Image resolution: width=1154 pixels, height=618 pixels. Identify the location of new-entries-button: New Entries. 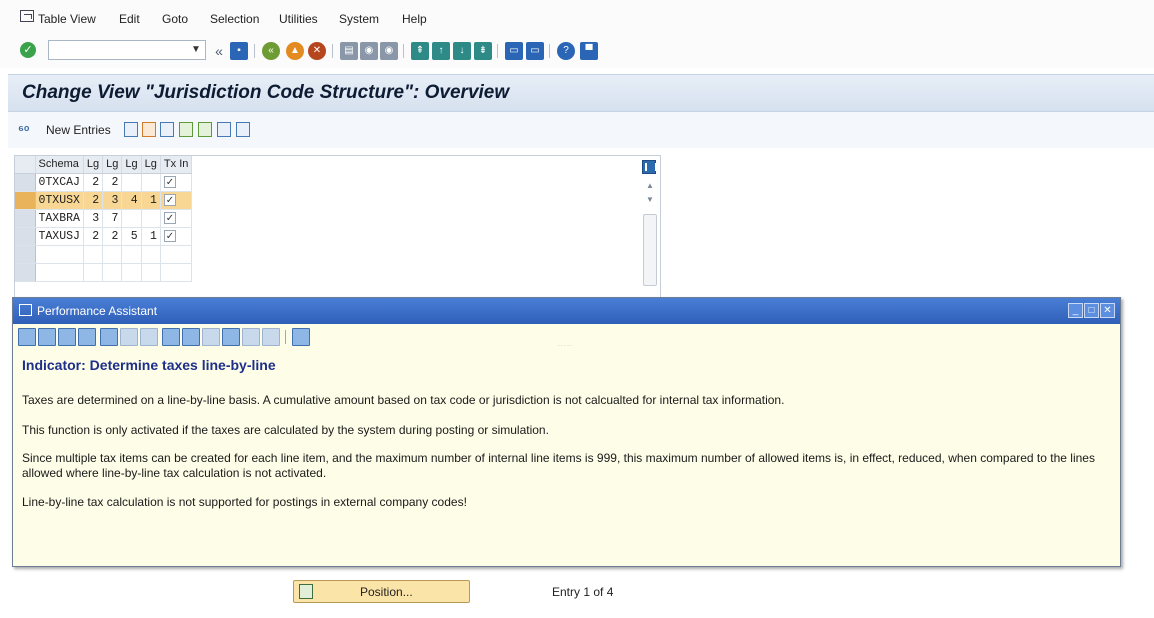
(78, 130).